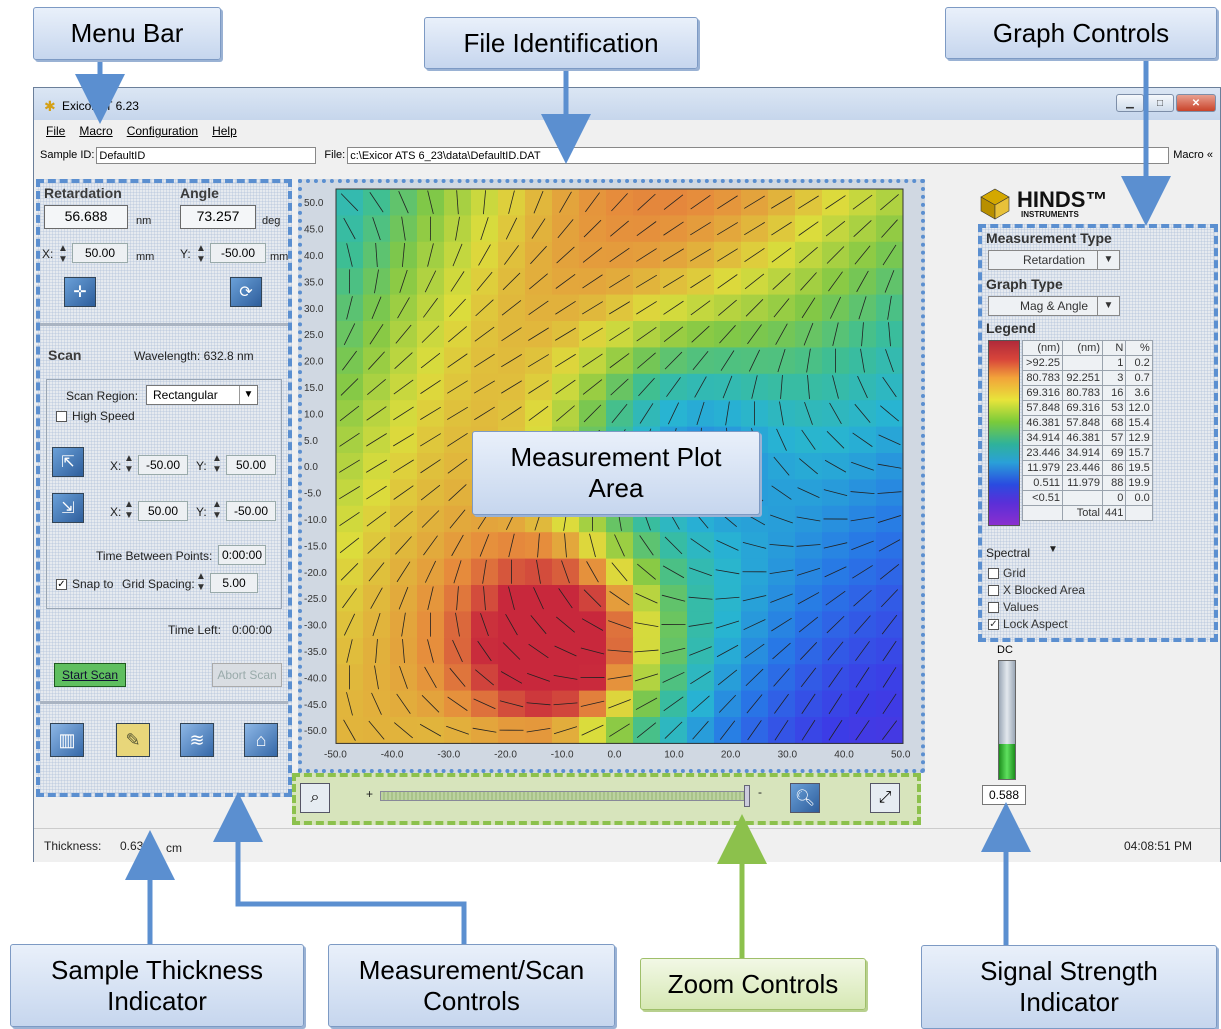  I want to click on grid-spacing-spinner-icon: ▲ ▼, so click(201, 582).